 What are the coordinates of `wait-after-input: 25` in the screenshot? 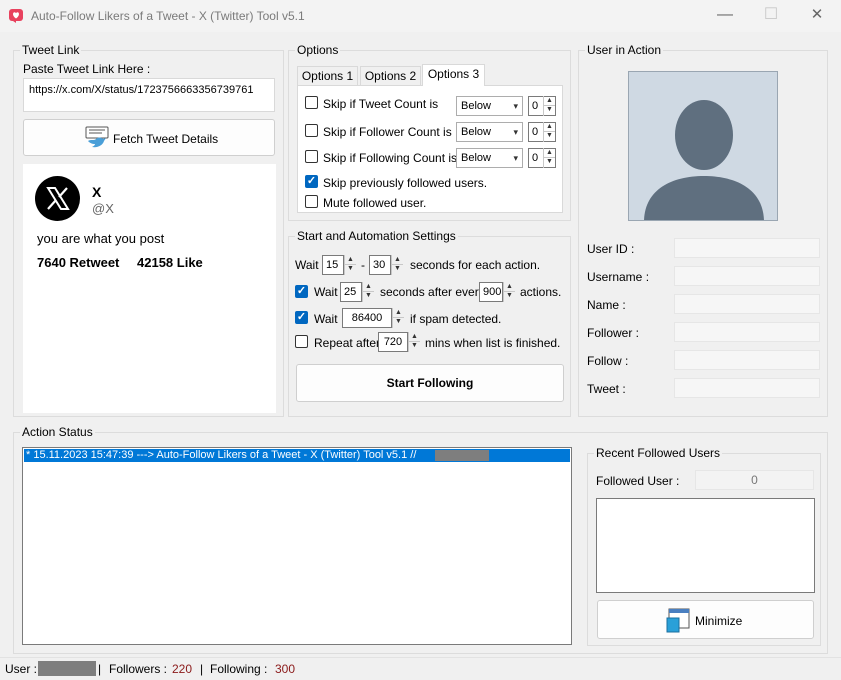 It's located at (351, 292).